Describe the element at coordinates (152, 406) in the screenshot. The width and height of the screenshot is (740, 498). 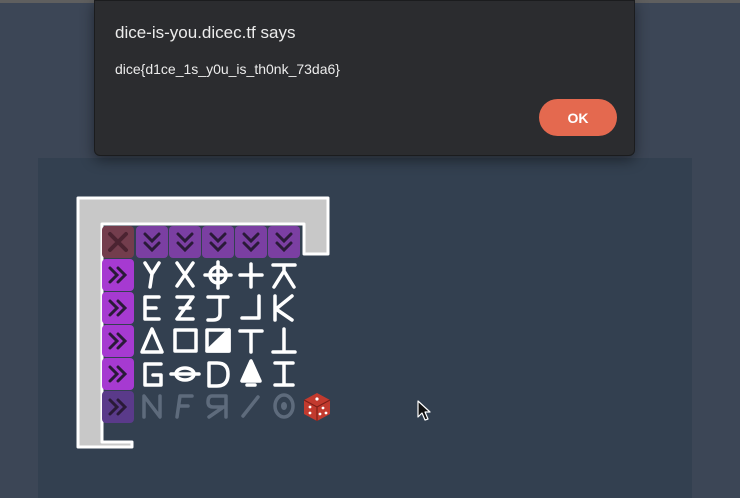
I see `glyph-n` at that location.